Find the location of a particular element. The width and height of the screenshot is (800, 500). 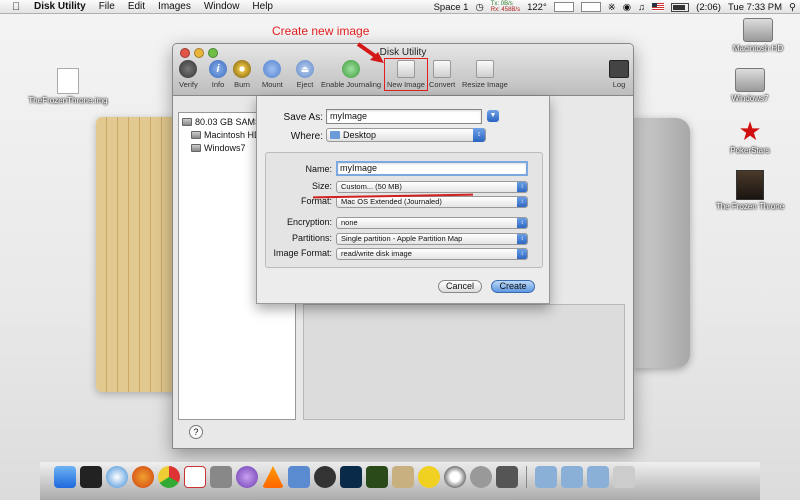

new-image-icon is located at coordinates (405, 69).